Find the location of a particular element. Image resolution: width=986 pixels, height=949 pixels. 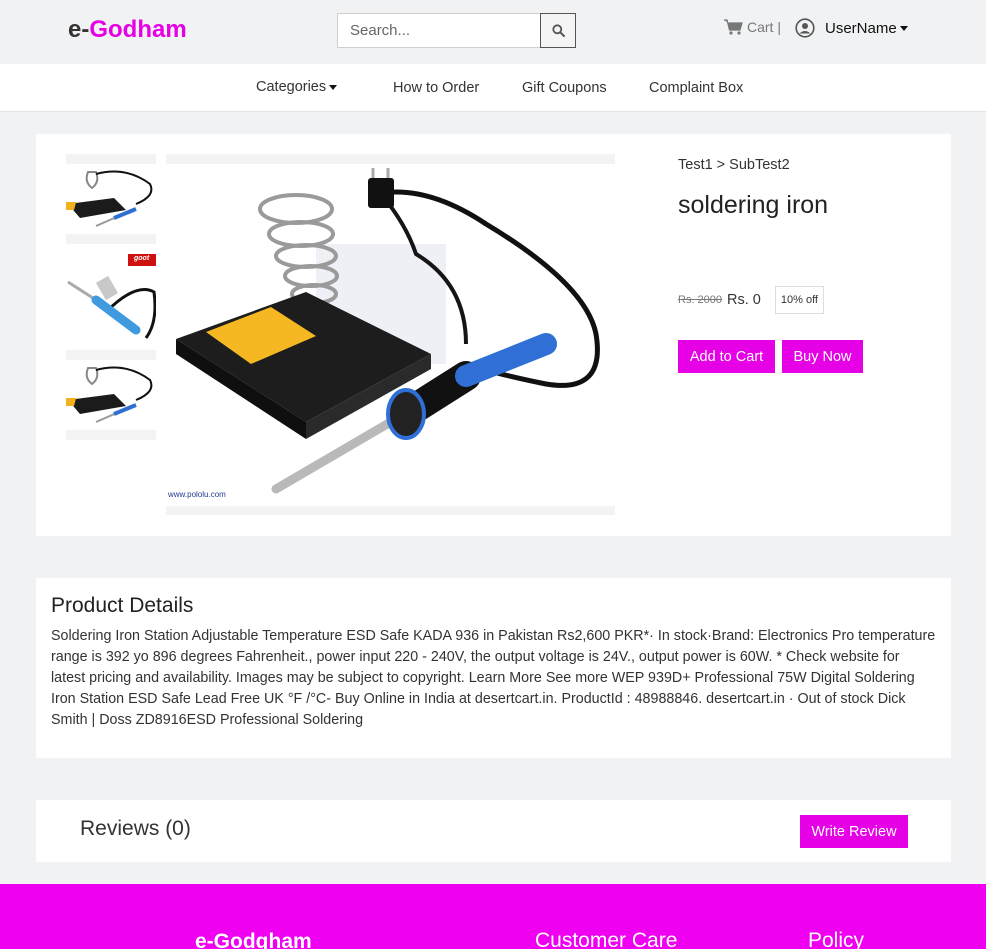

soldering-iron-image is located at coordinates (111, 297).